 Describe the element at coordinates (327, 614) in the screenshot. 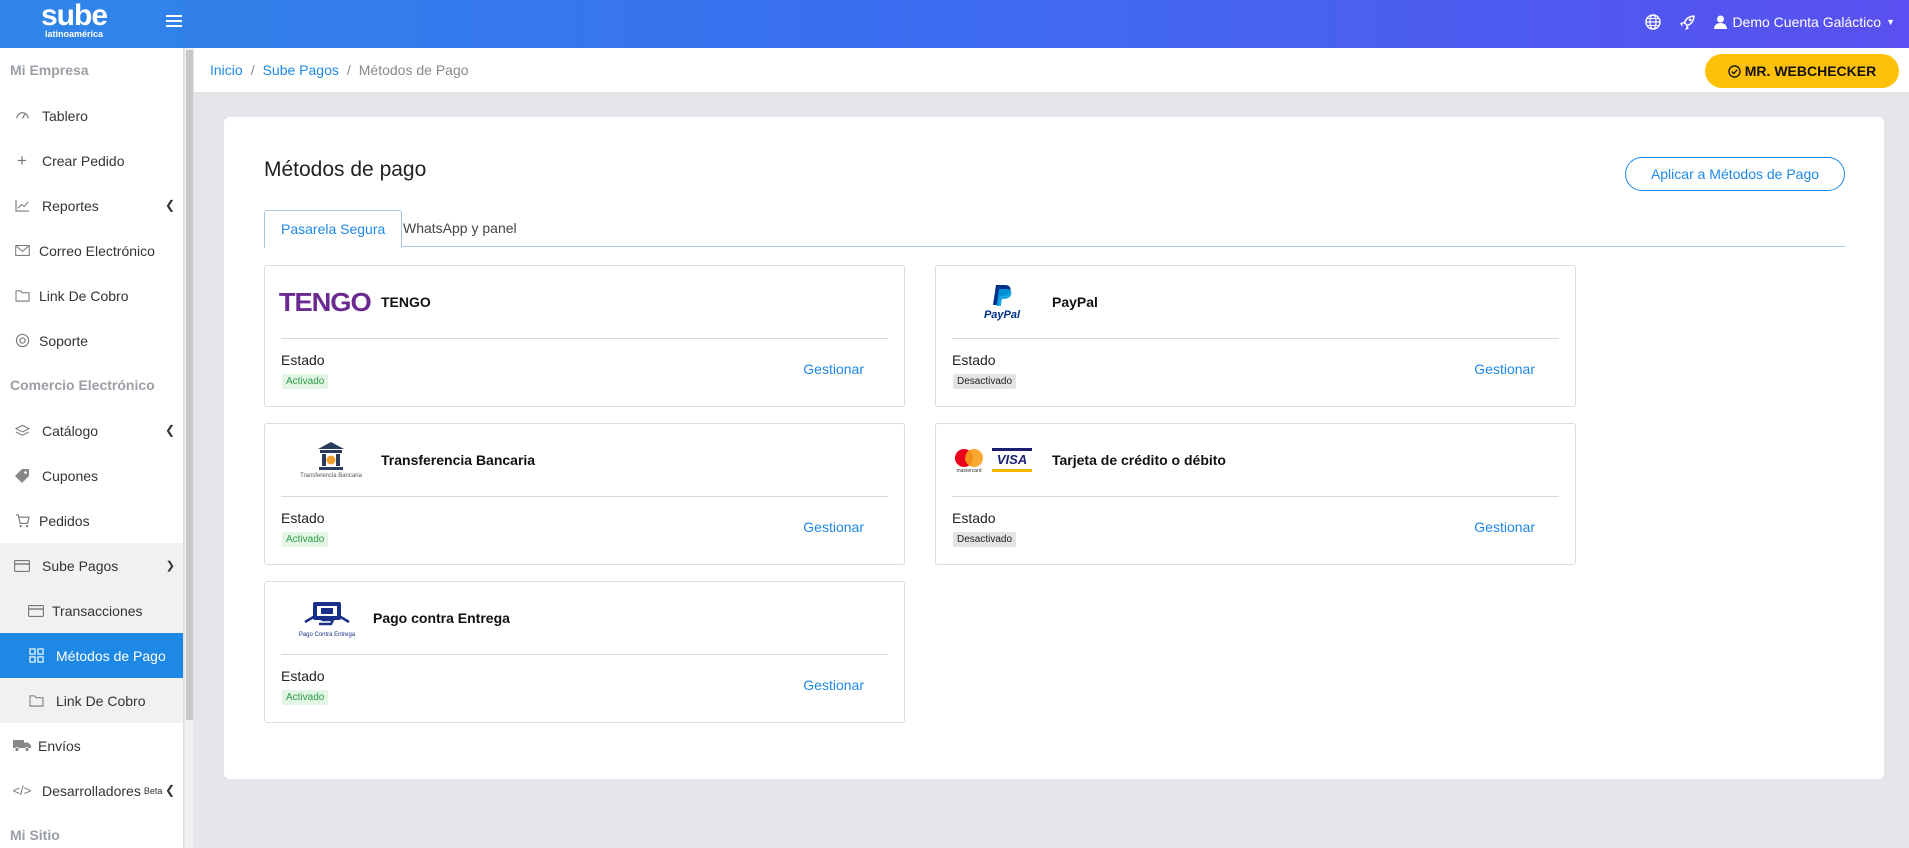

I see `cash-on-delivery-icon` at that location.